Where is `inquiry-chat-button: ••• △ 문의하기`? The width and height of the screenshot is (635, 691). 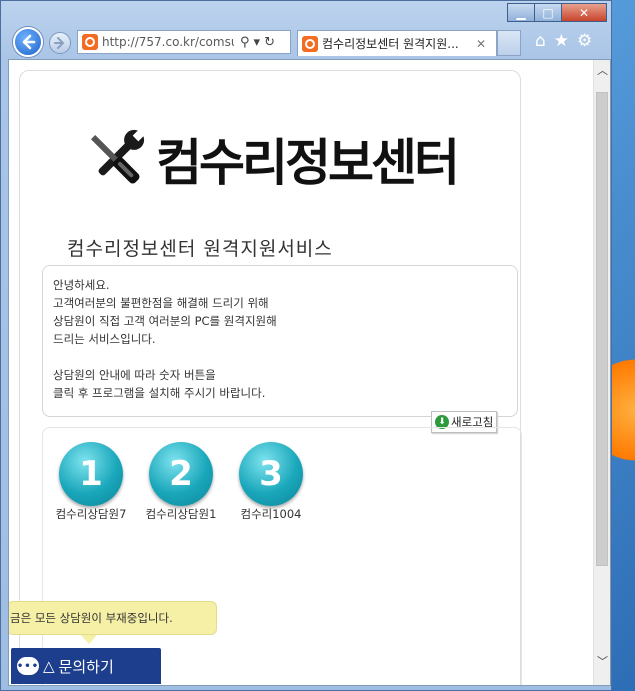 inquiry-chat-button: ••• △ 문의하기 is located at coordinates (86, 666).